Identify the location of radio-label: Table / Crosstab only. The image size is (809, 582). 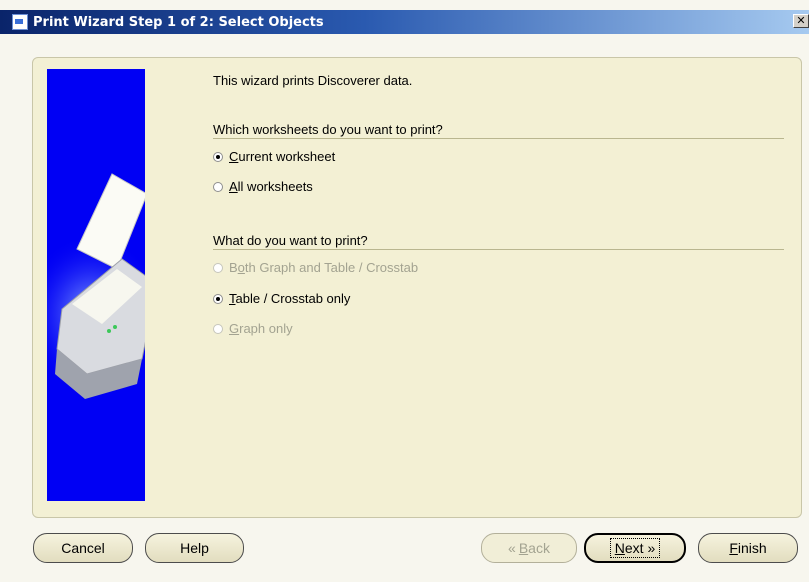
(290, 298).